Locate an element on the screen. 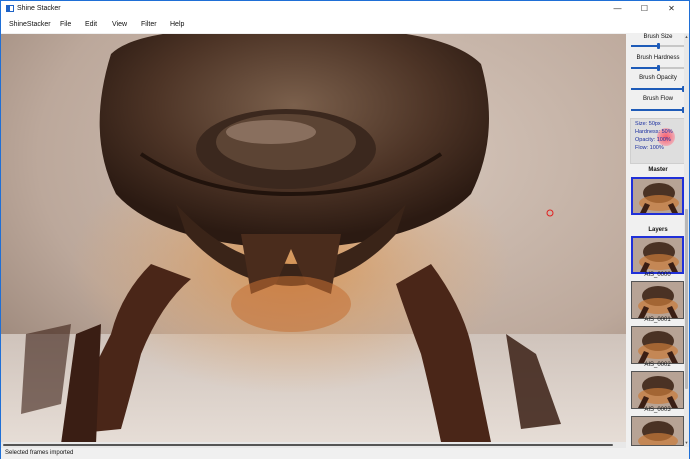 The image size is (690, 459). layer-label: AIS_0003 is located at coordinates (657, 410).